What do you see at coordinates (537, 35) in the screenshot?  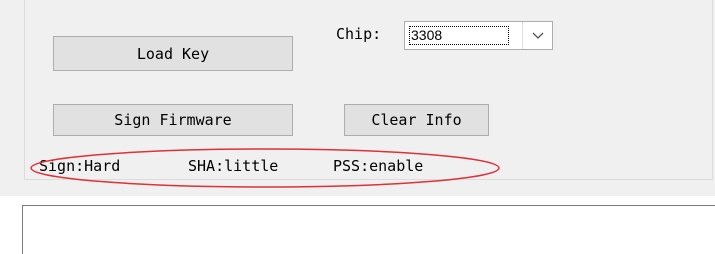 I see `chevron-down-icon` at bounding box center [537, 35].